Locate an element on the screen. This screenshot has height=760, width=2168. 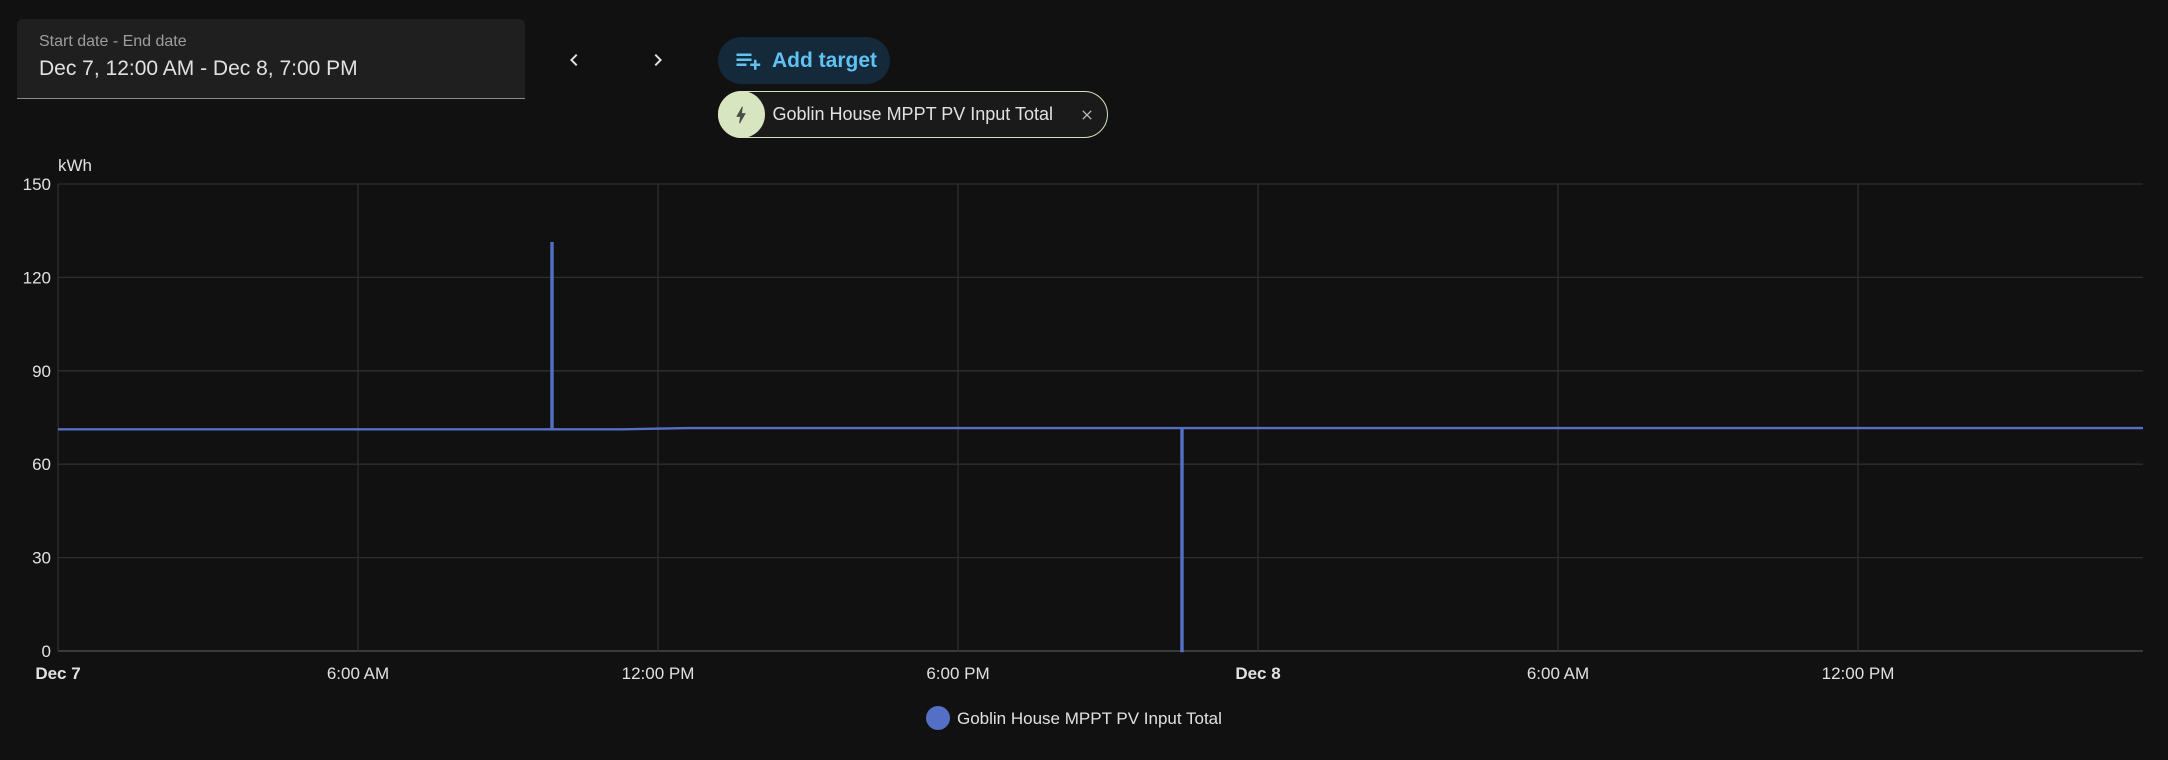
y-tick-label: 30 is located at coordinates (41, 558).